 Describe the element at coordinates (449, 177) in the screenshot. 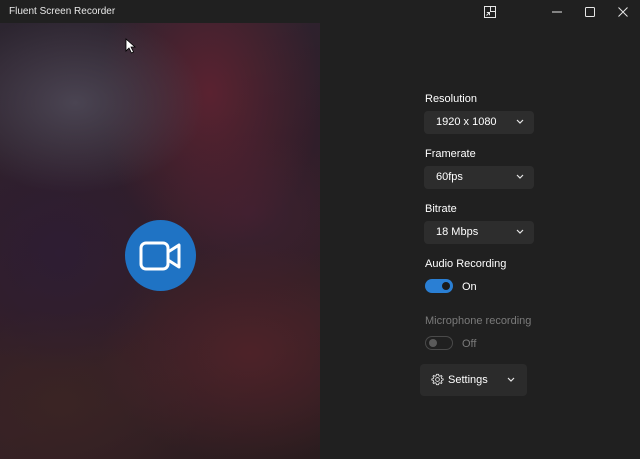

I see `framerate-value: 60fps` at that location.